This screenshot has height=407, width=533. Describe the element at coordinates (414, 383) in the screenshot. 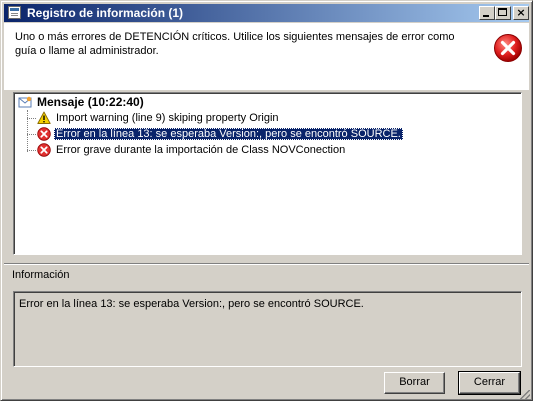

I see `clear-button: Borrar` at that location.